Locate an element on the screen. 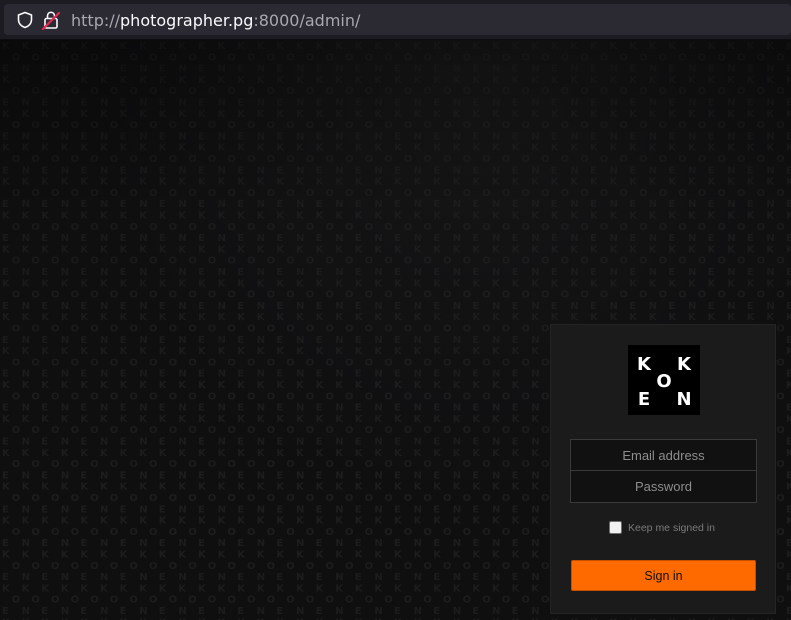  url-scheme: http:// is located at coordinates (96, 20).